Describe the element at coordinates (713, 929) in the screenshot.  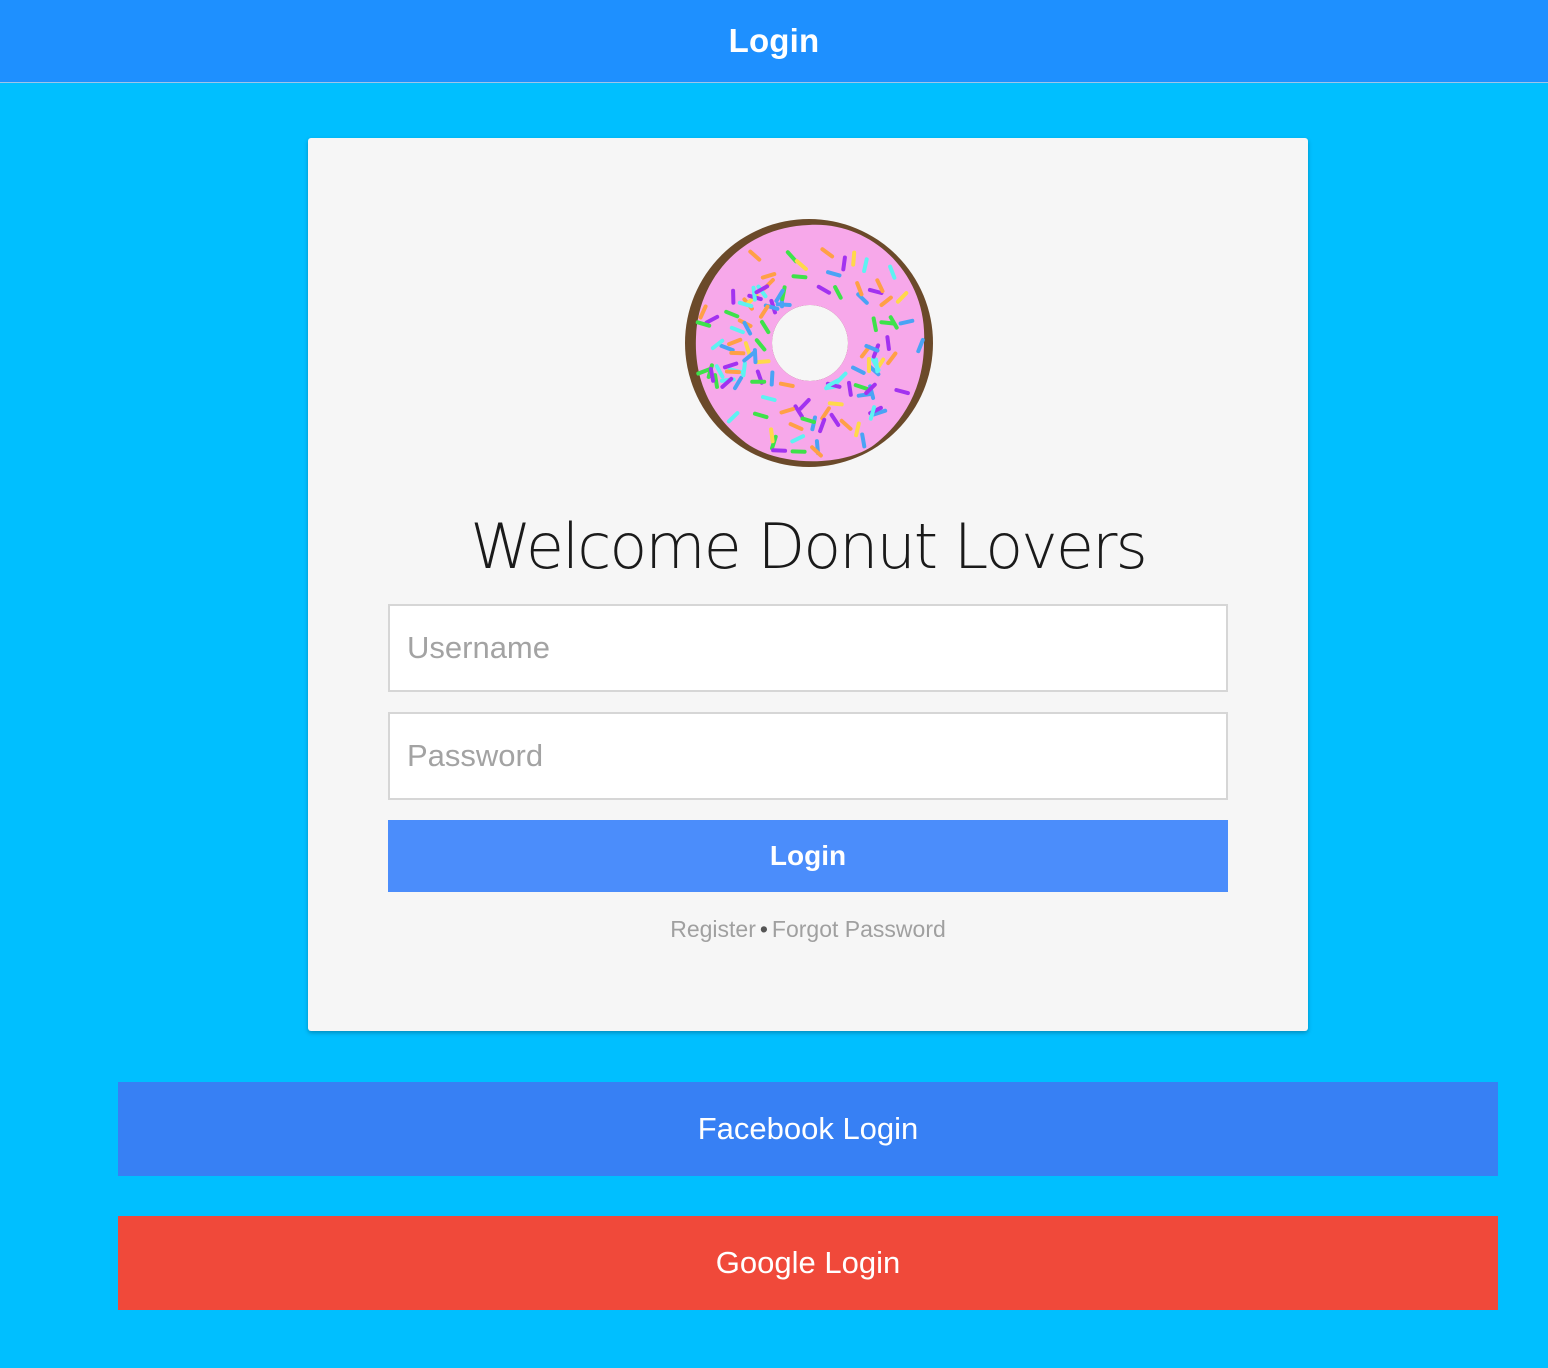
I see `register-link: Register` at that location.